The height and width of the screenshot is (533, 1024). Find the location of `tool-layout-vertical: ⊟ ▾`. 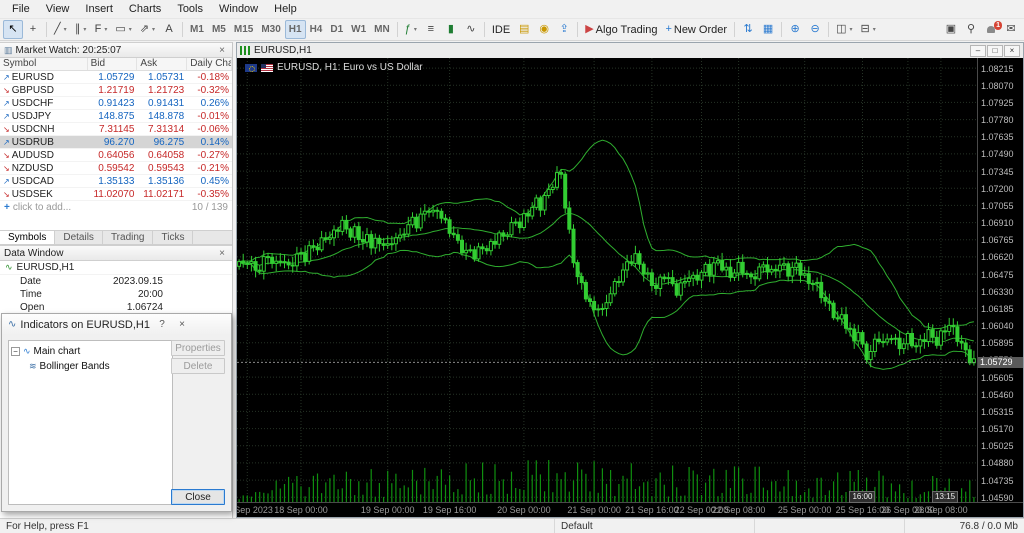

tool-layout-vertical: ⊟ ▾ is located at coordinates (867, 29).